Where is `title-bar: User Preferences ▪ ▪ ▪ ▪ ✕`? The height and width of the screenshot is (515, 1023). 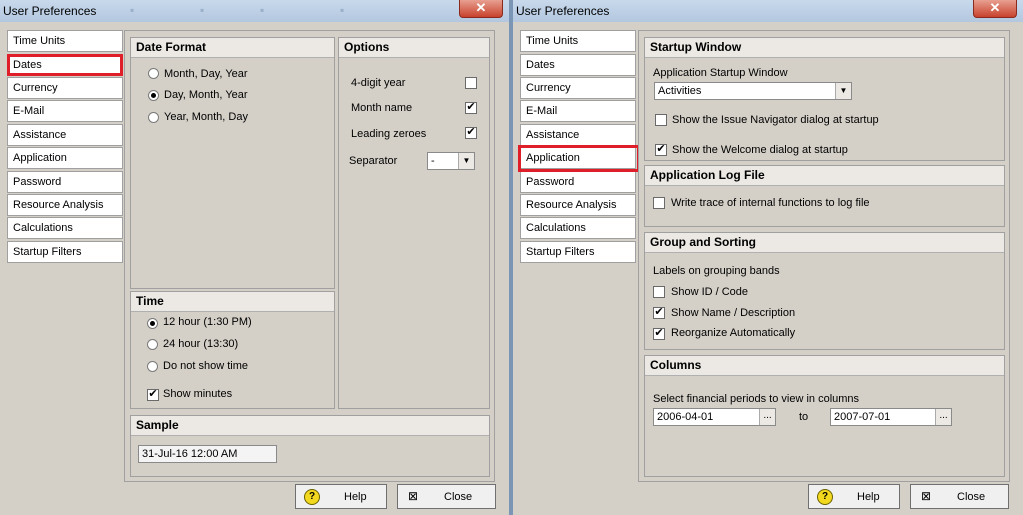
title-bar: User Preferences ▪ ▪ ▪ ▪ ✕ is located at coordinates (254, 11).